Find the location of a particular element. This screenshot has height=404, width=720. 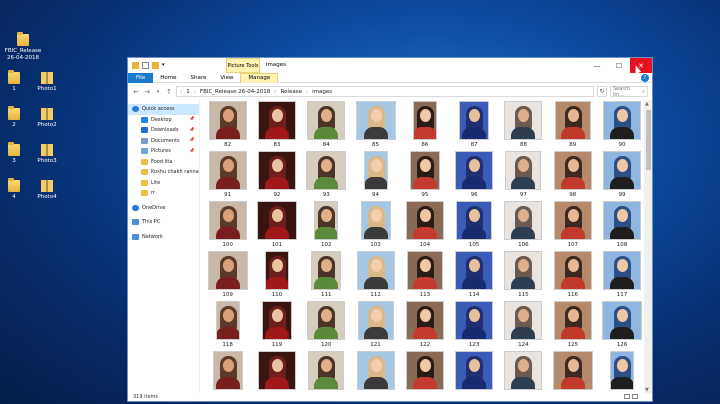

thumbnail-item: 118 is located at coordinates (227, 325).